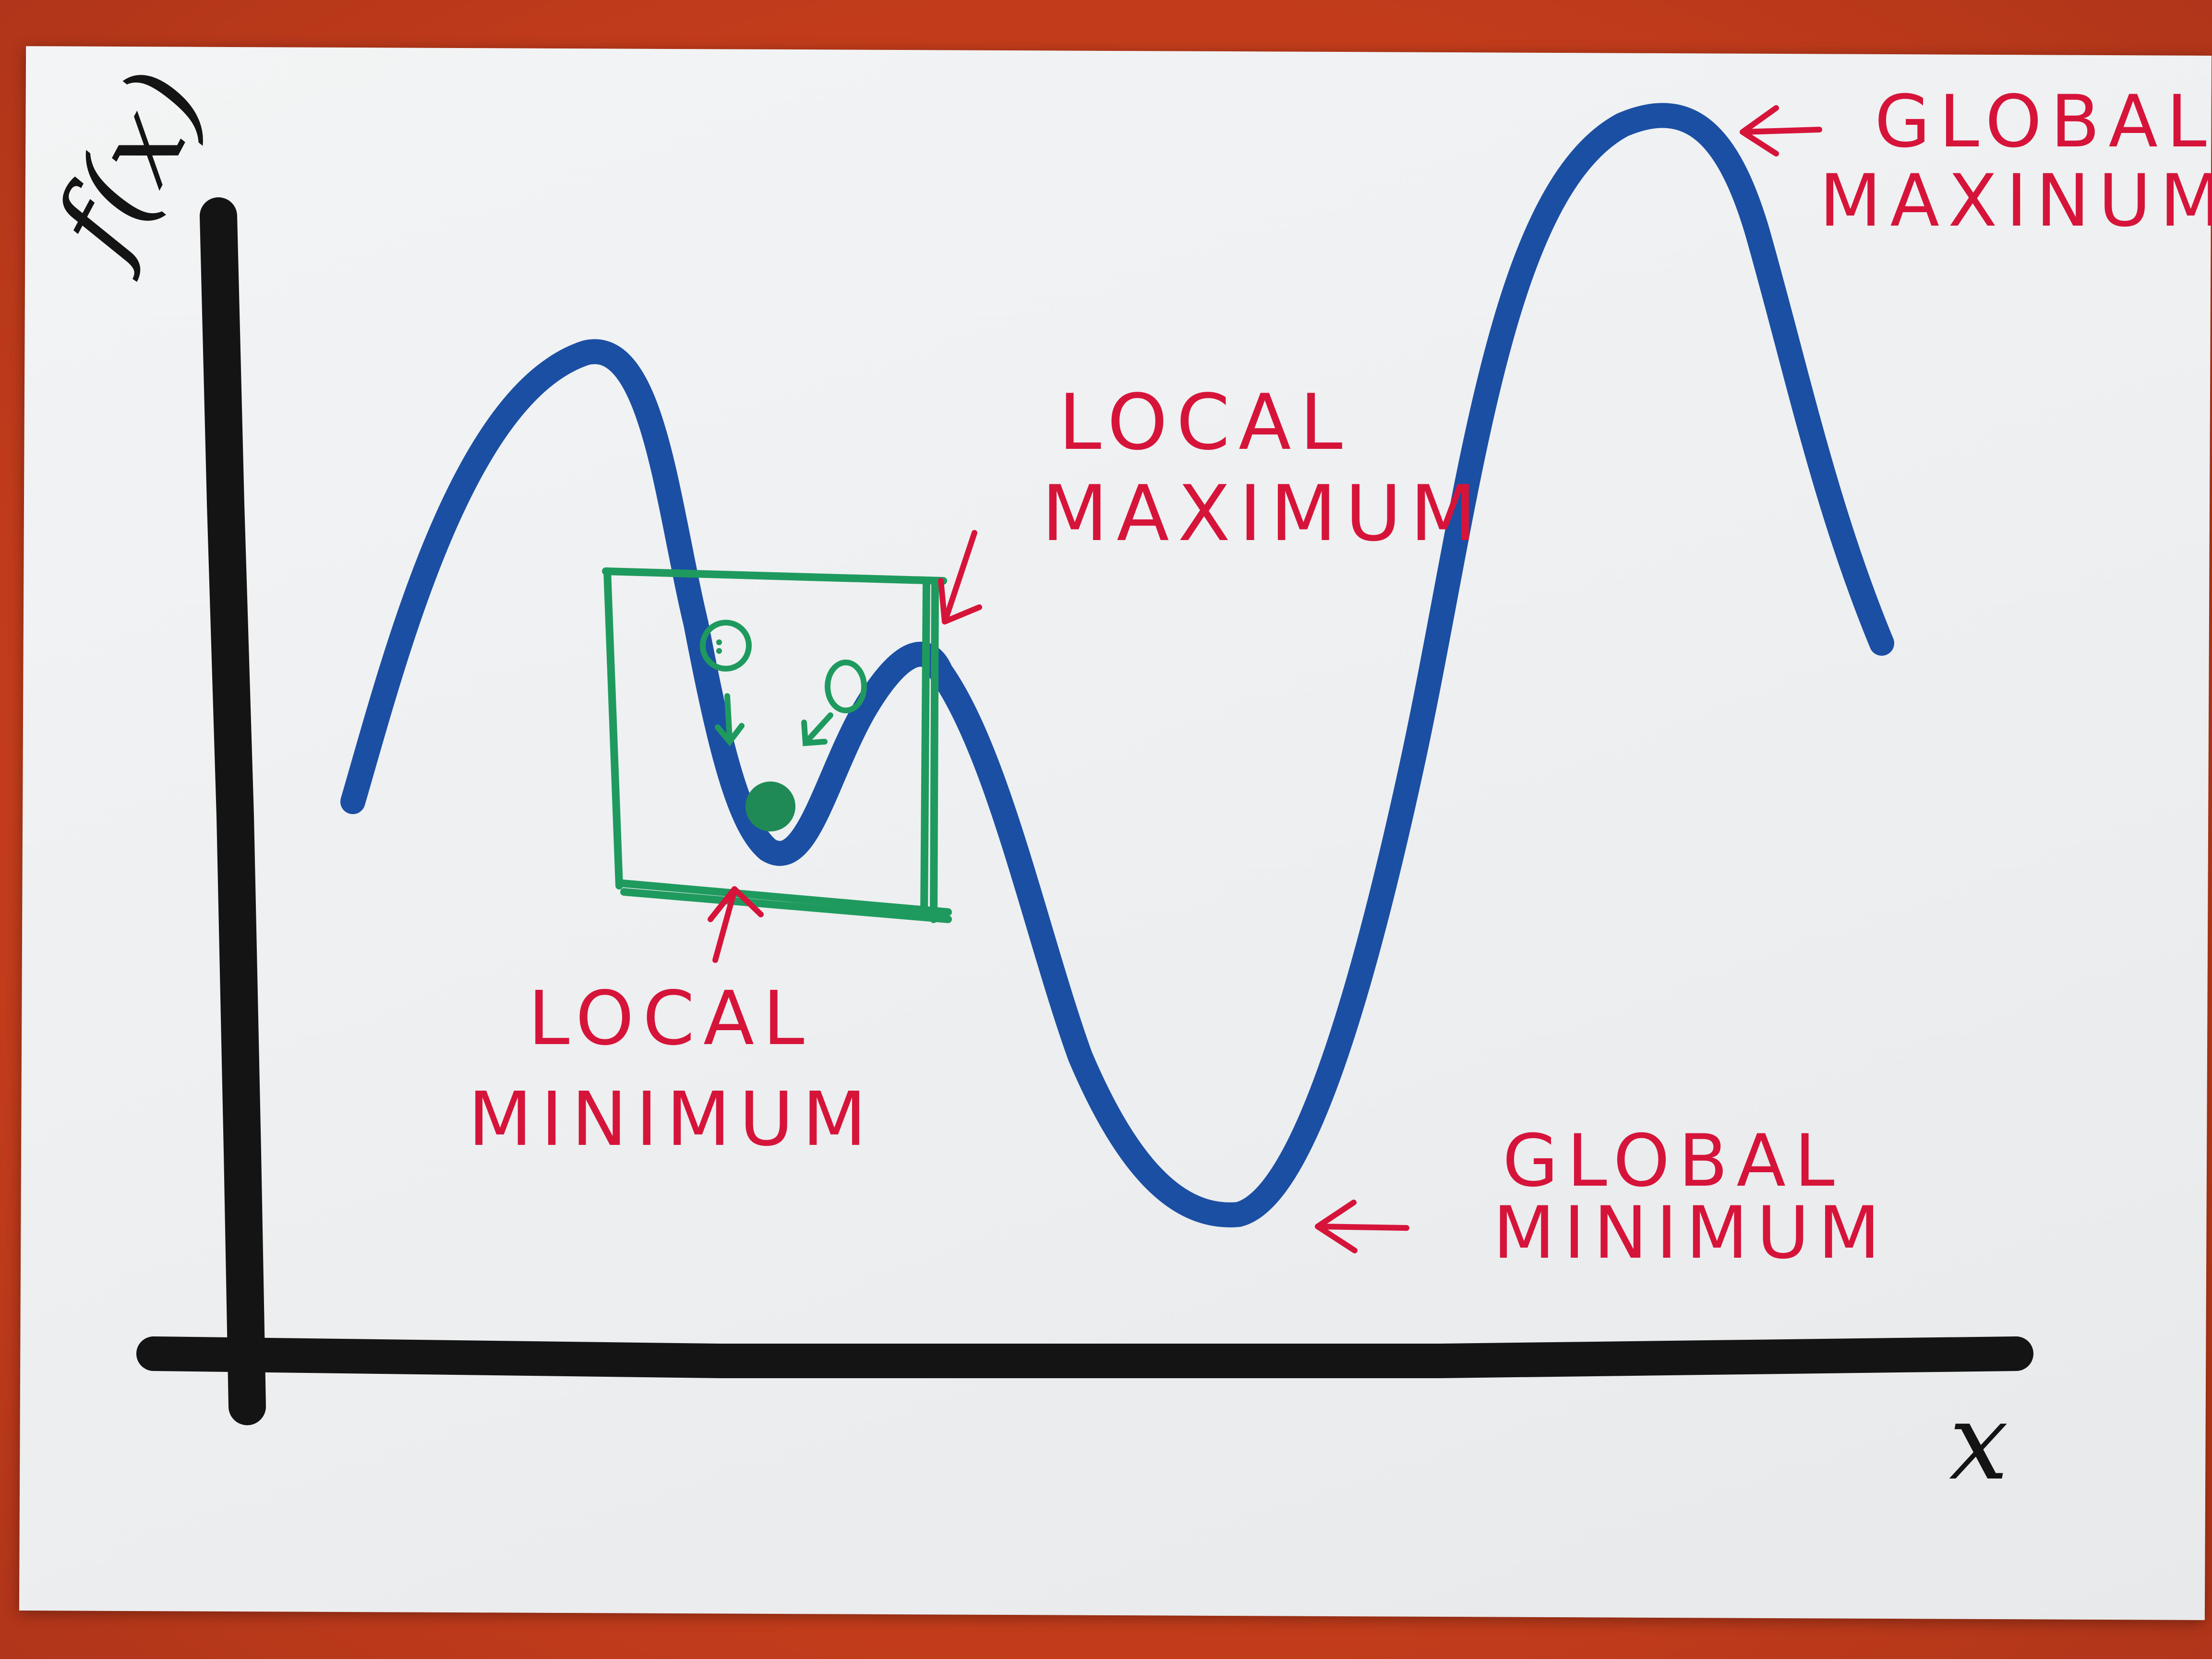 Image resolution: width=2212 pixels, height=1659 pixels. I want to click on label-global-maximum-line2: MAXINUM, so click(2016, 201).